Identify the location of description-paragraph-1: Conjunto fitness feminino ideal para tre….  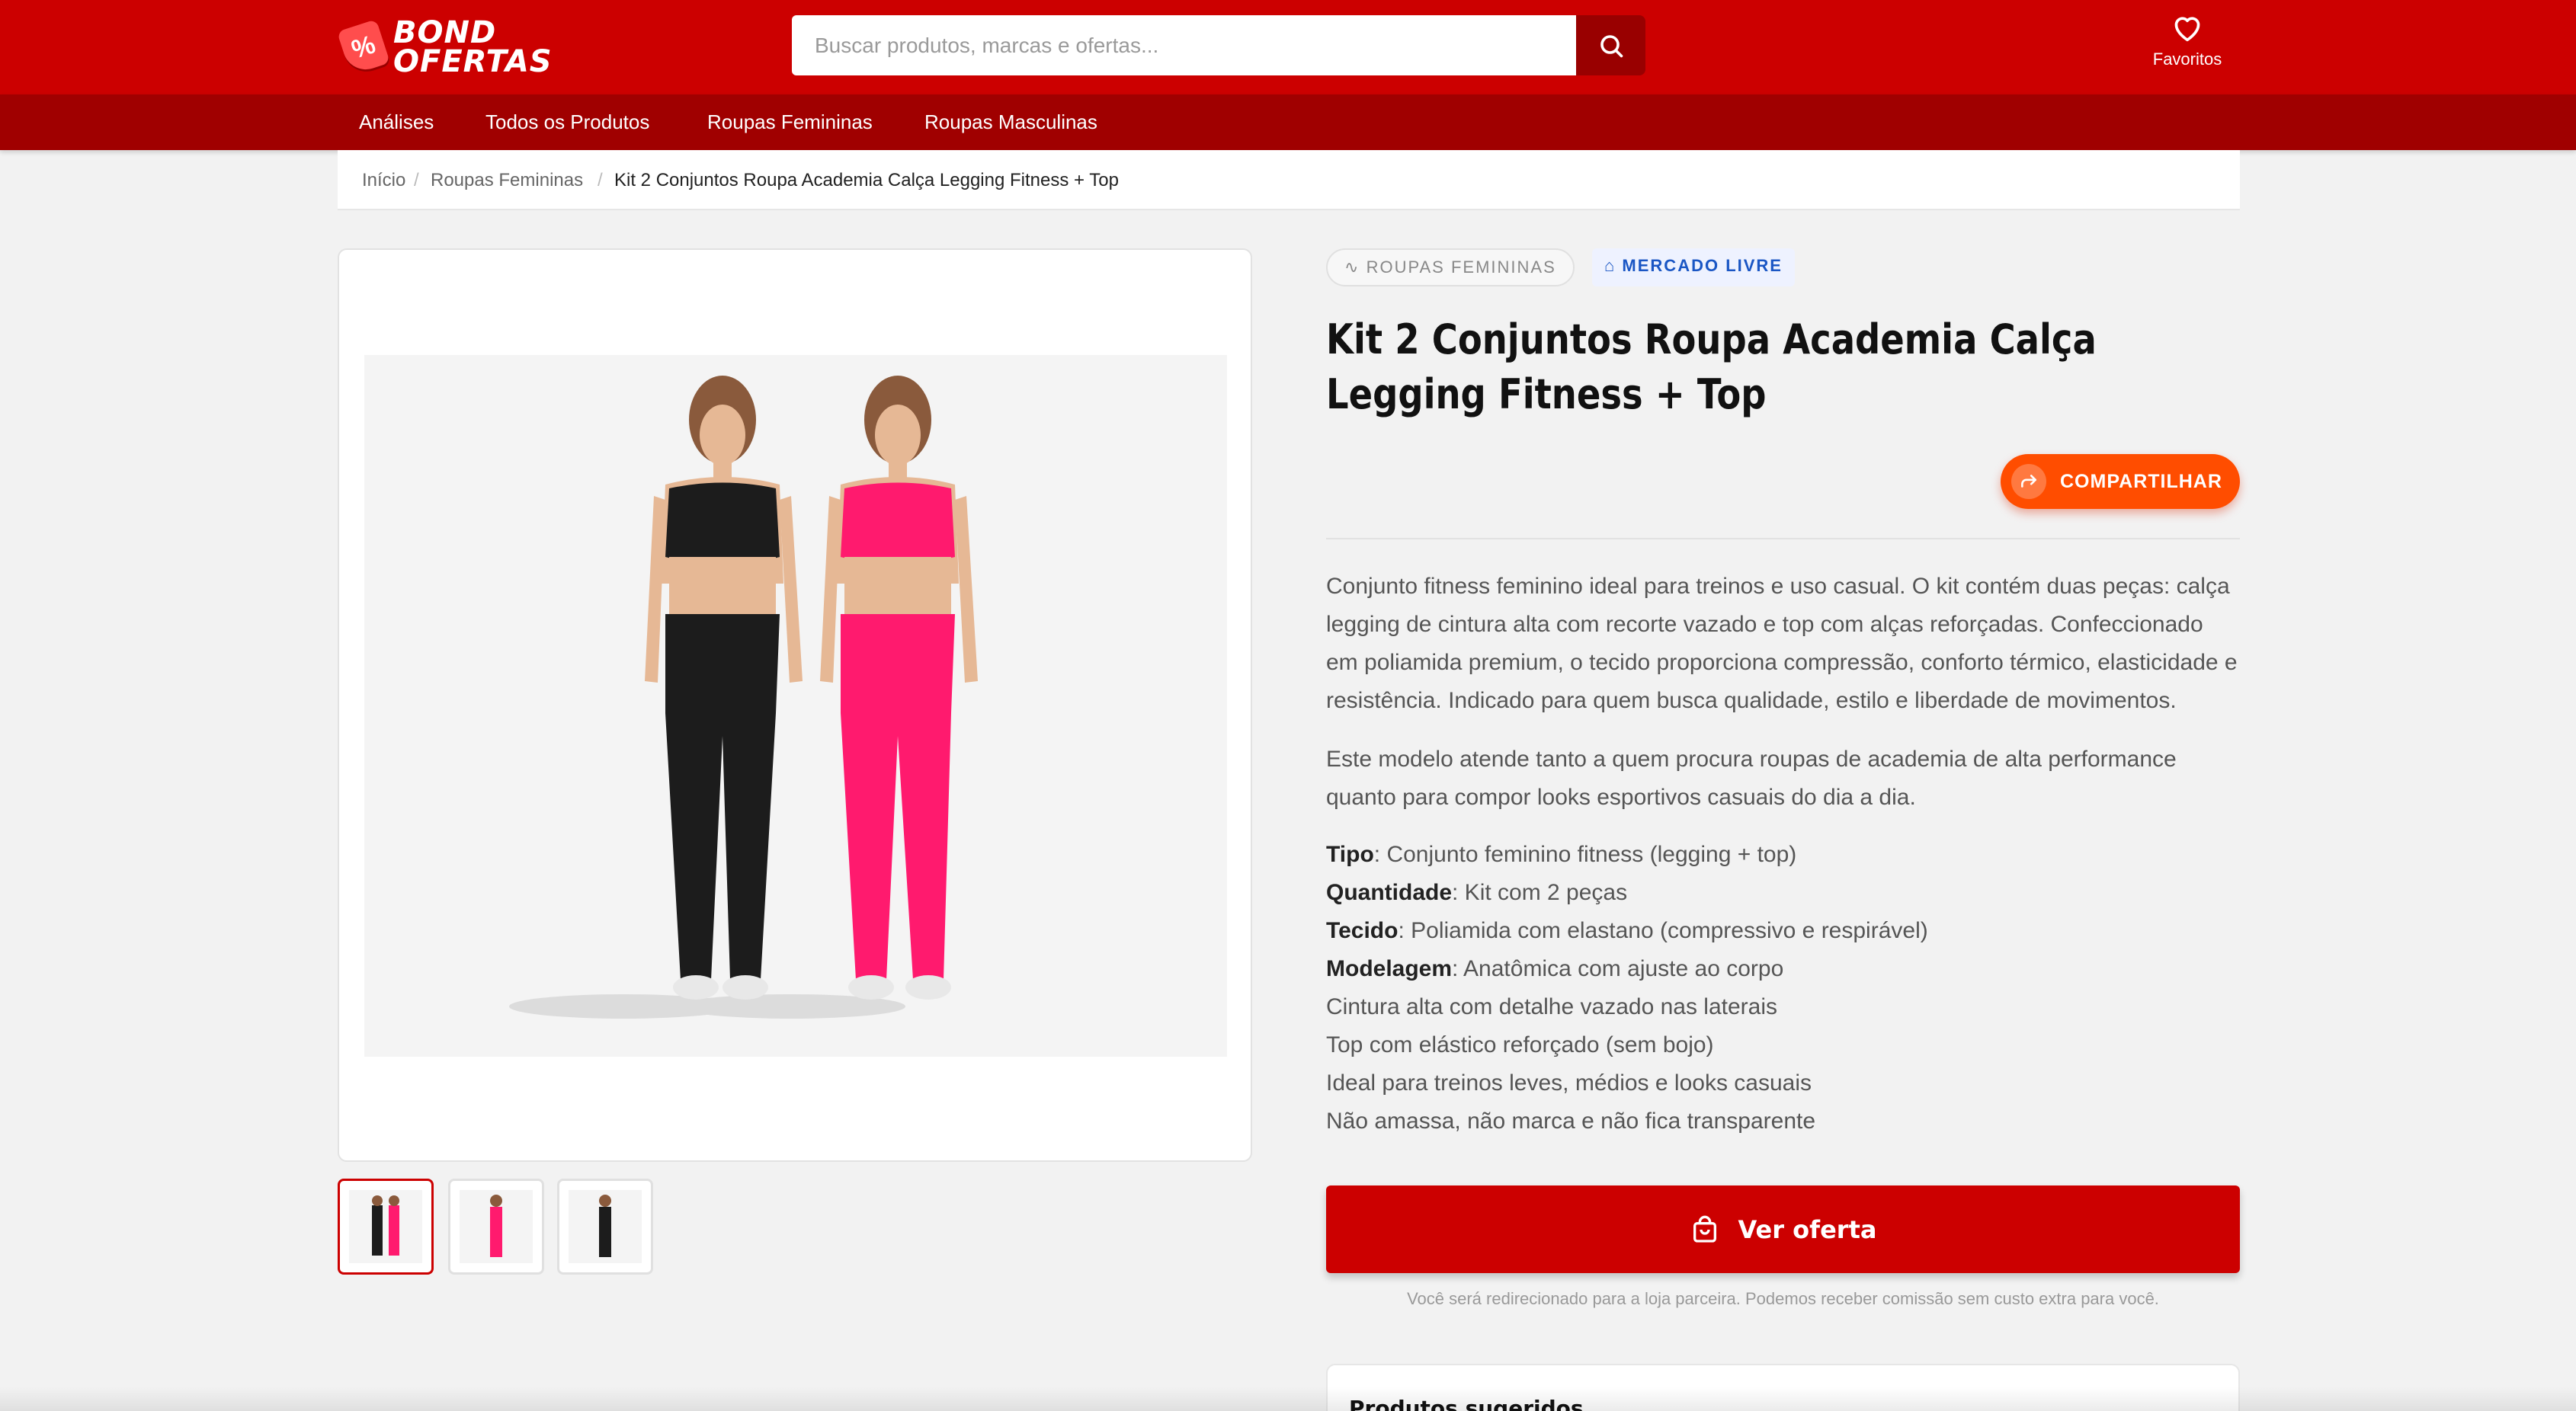
(1782, 643).